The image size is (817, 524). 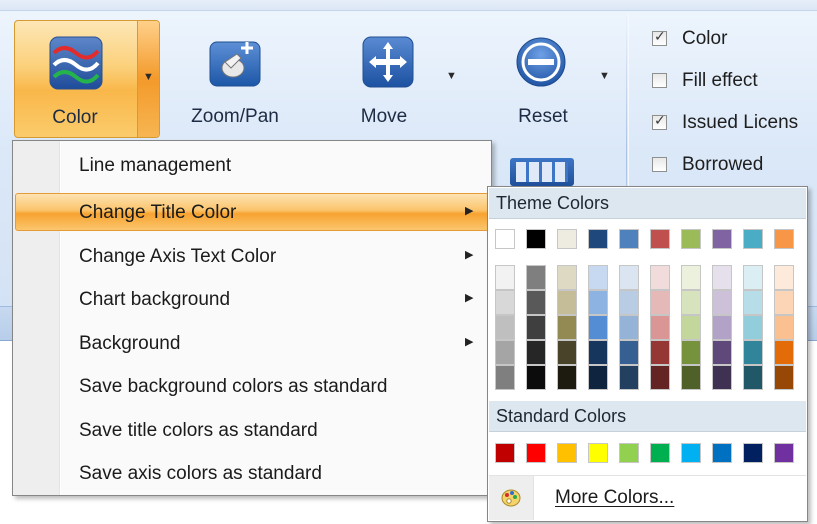 What do you see at coordinates (734, 40) in the screenshot?
I see `checkbox-color: ✓ Color` at bounding box center [734, 40].